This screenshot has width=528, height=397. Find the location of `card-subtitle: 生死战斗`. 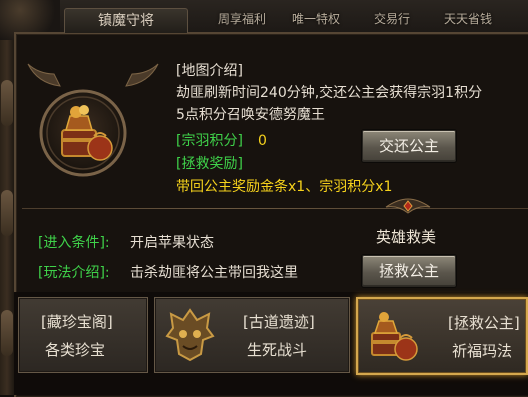

card-subtitle: 生死战斗 is located at coordinates (277, 350).